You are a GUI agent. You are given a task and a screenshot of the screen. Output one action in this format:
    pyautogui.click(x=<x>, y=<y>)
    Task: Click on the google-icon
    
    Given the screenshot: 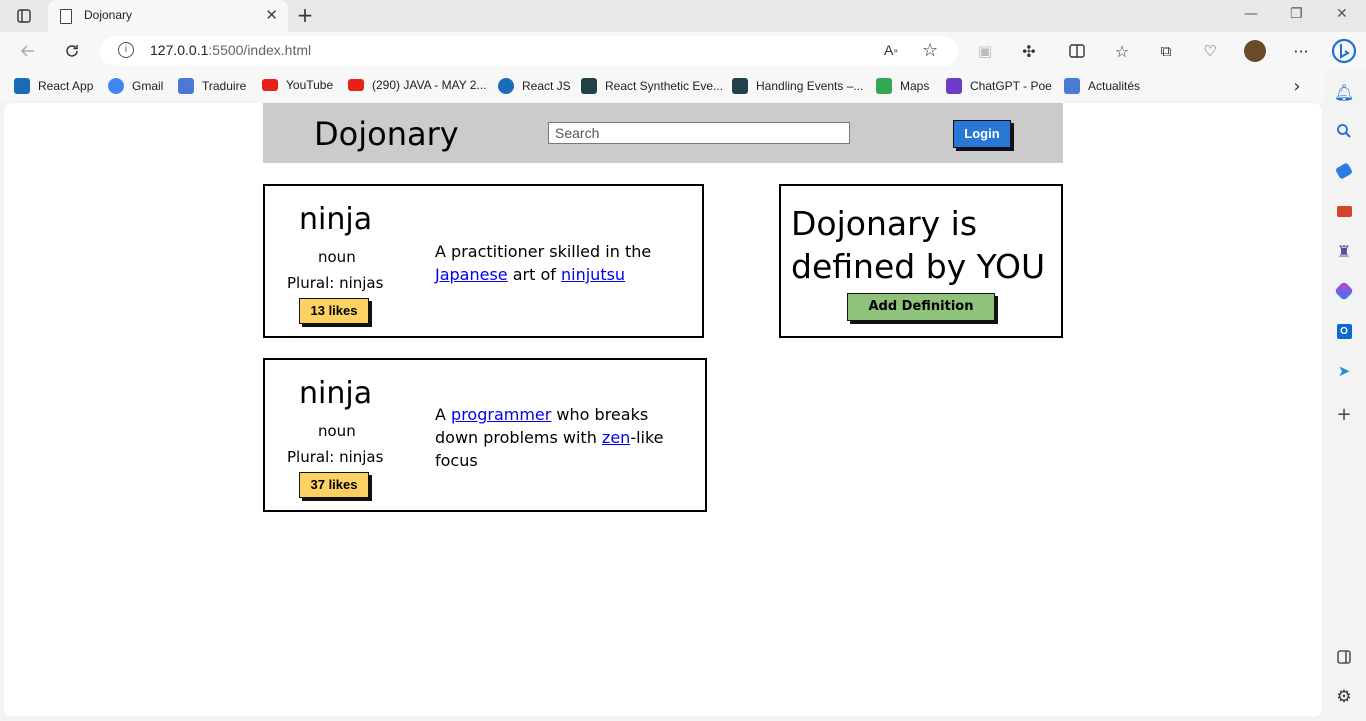 What is the action you would take?
    pyautogui.click(x=116, y=86)
    